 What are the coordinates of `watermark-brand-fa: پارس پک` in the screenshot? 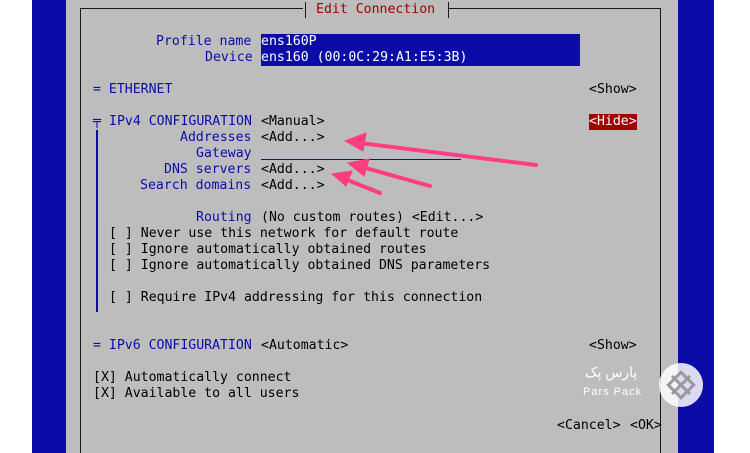 It's located at (611, 372).